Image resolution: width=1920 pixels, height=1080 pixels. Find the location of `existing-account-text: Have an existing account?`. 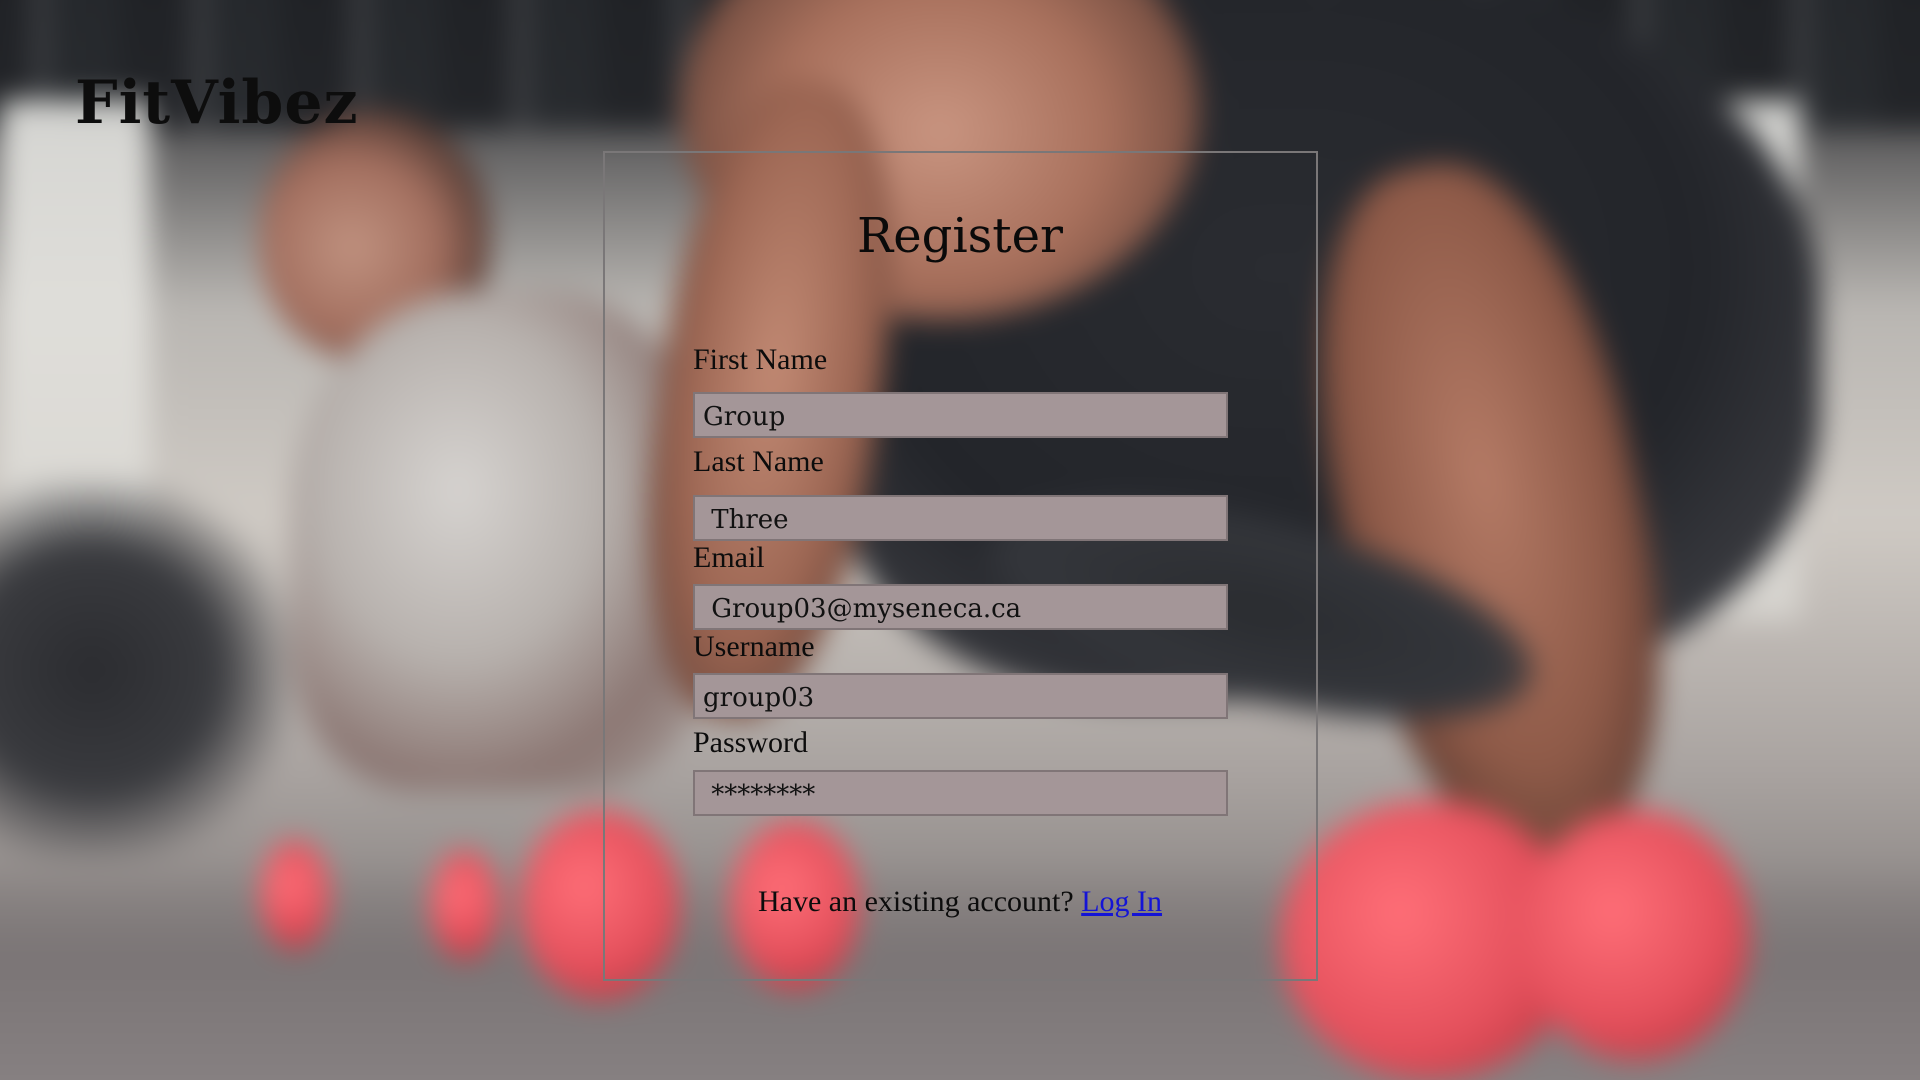

existing-account-text: Have an existing account? is located at coordinates (915, 901).